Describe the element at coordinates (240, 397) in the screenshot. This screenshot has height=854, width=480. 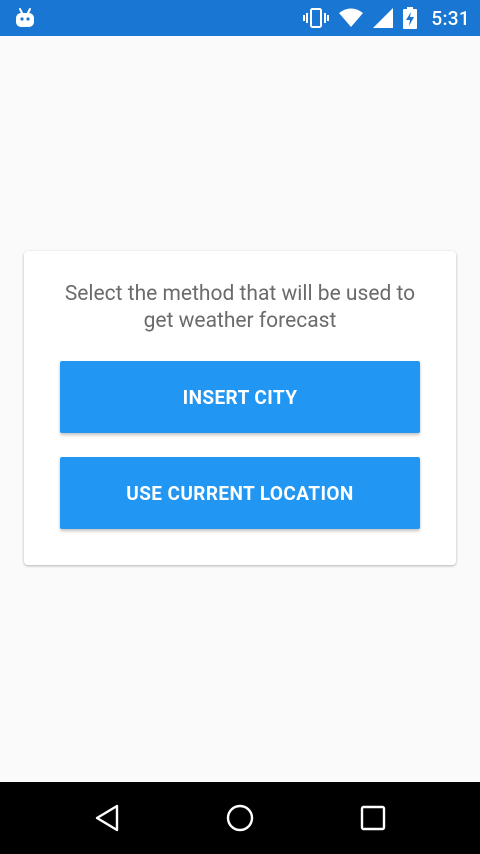
I see `insert-city-button: INSERT CITY` at that location.